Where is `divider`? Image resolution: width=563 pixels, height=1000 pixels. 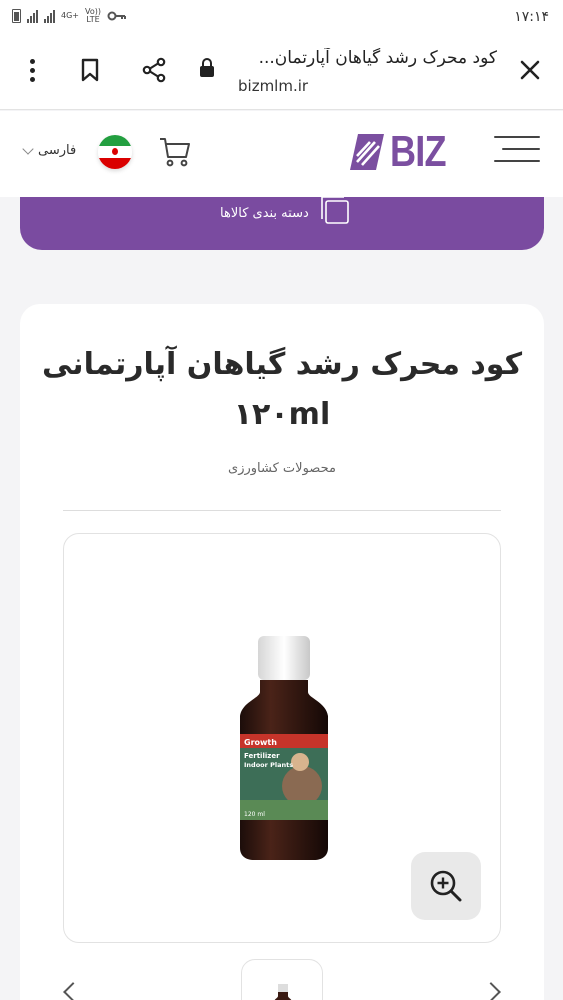
divider is located at coordinates (282, 510).